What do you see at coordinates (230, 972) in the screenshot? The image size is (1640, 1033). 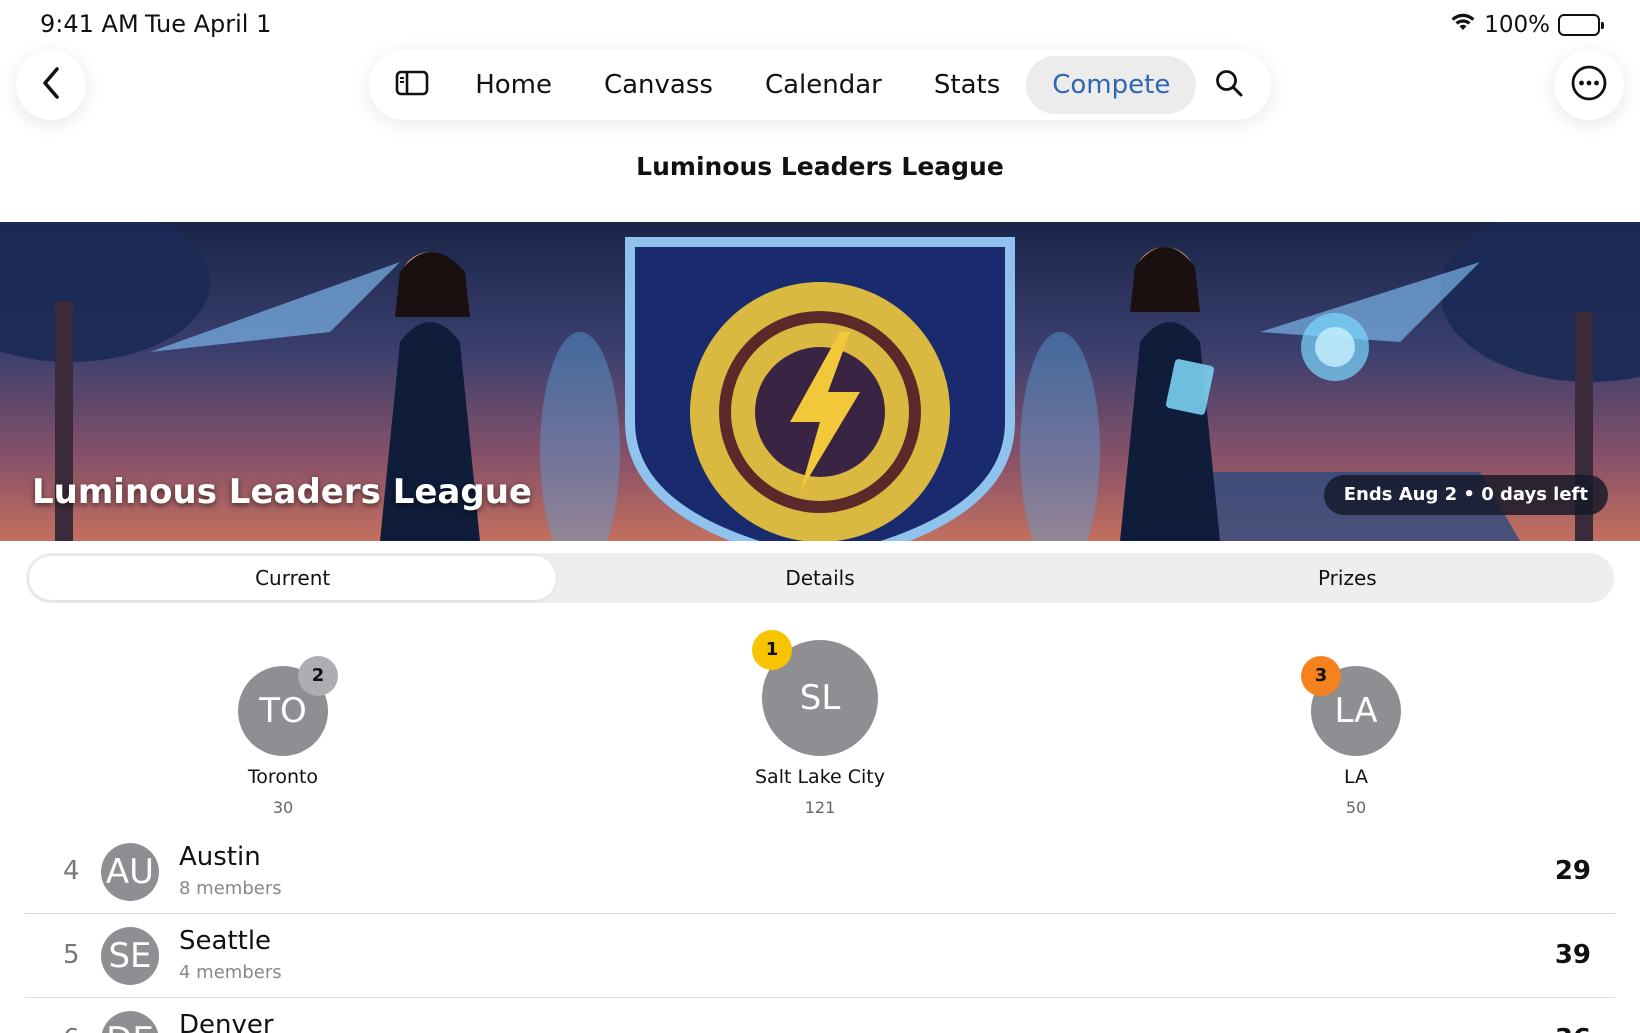 I see `row-members: 4 members` at bounding box center [230, 972].